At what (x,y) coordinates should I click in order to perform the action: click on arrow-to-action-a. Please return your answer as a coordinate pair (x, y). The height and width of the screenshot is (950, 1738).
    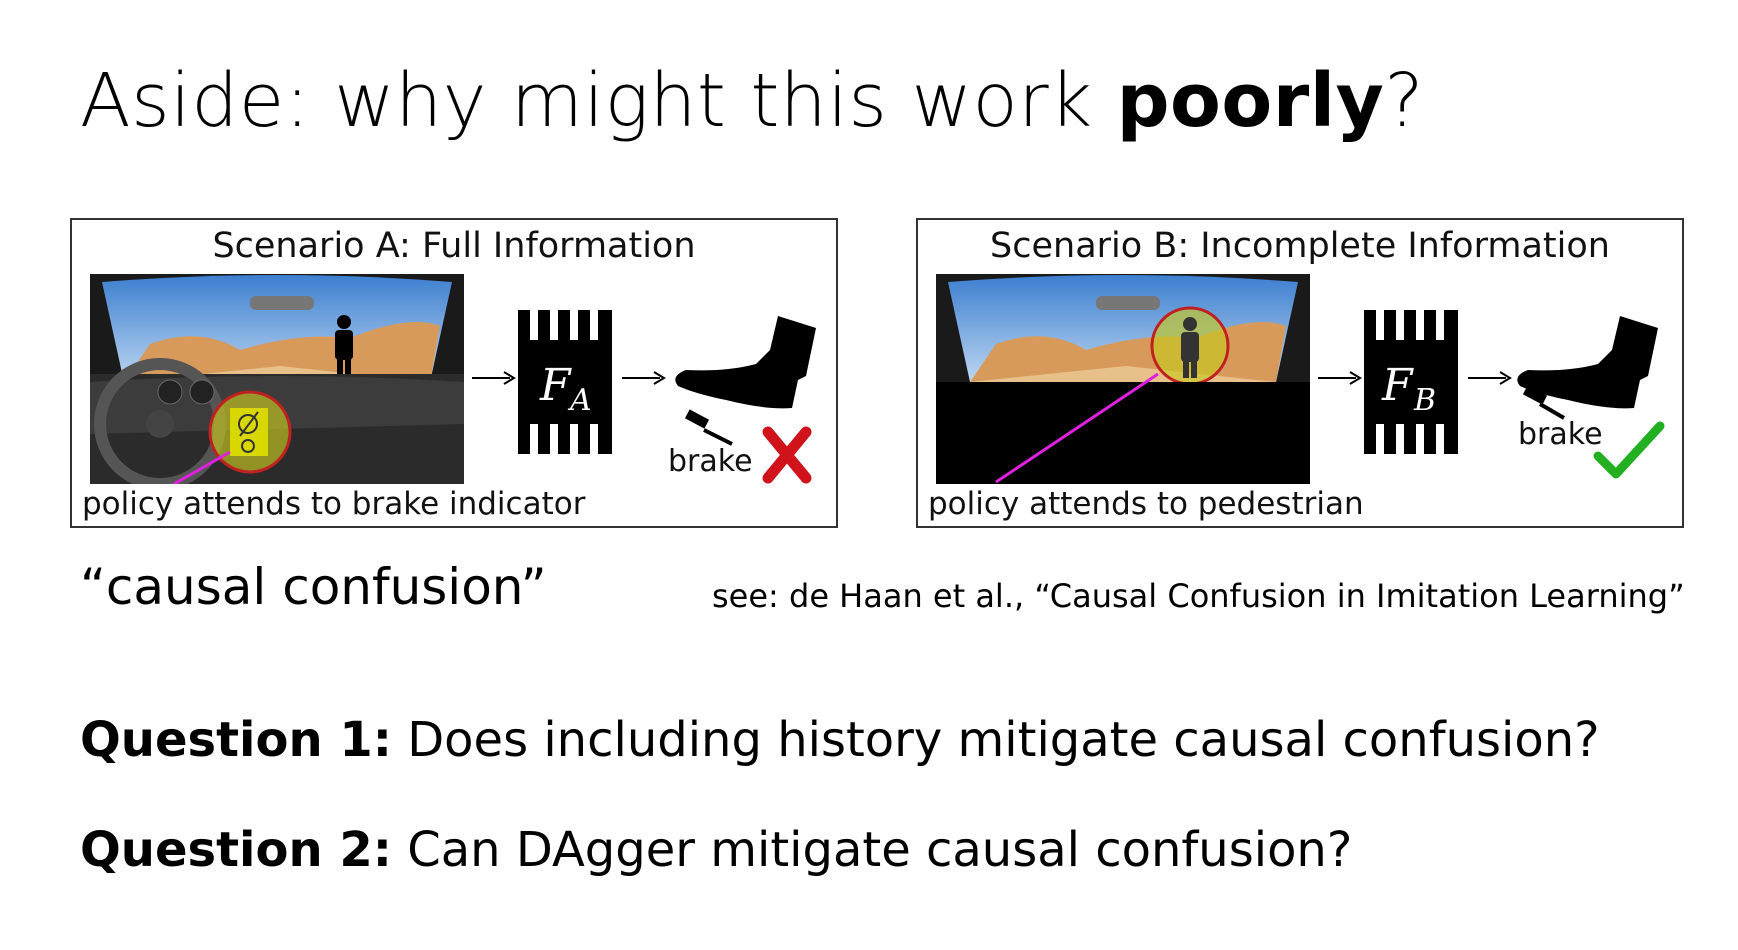
    Looking at the image, I should click on (644, 378).